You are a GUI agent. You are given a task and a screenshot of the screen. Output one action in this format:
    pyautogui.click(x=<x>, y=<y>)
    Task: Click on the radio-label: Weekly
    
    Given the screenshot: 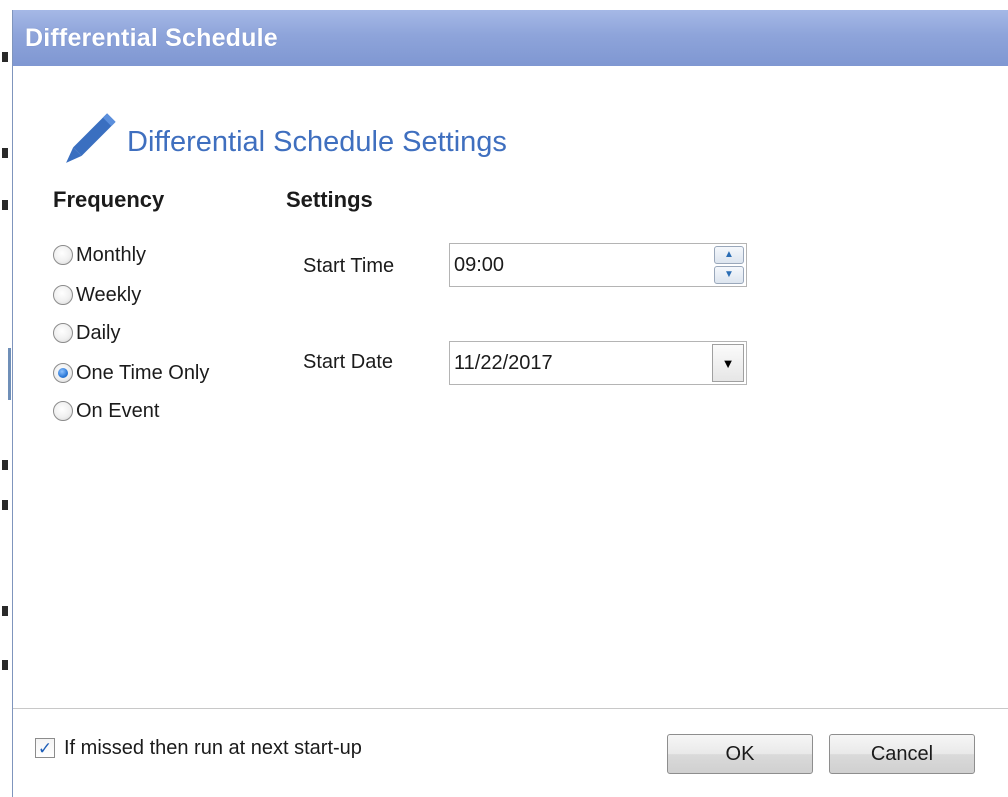 What is the action you would take?
    pyautogui.click(x=109, y=294)
    